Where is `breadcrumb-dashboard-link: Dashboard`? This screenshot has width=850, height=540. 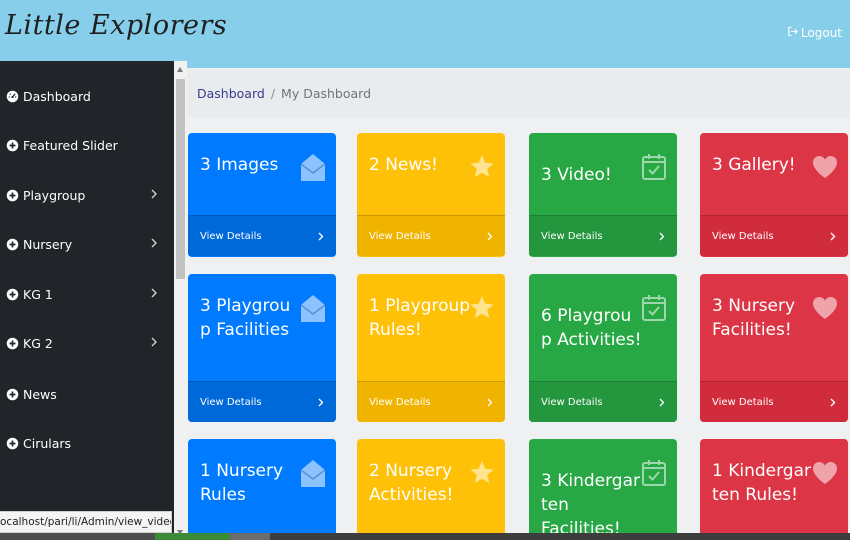 breadcrumb-dashboard-link: Dashboard is located at coordinates (231, 93).